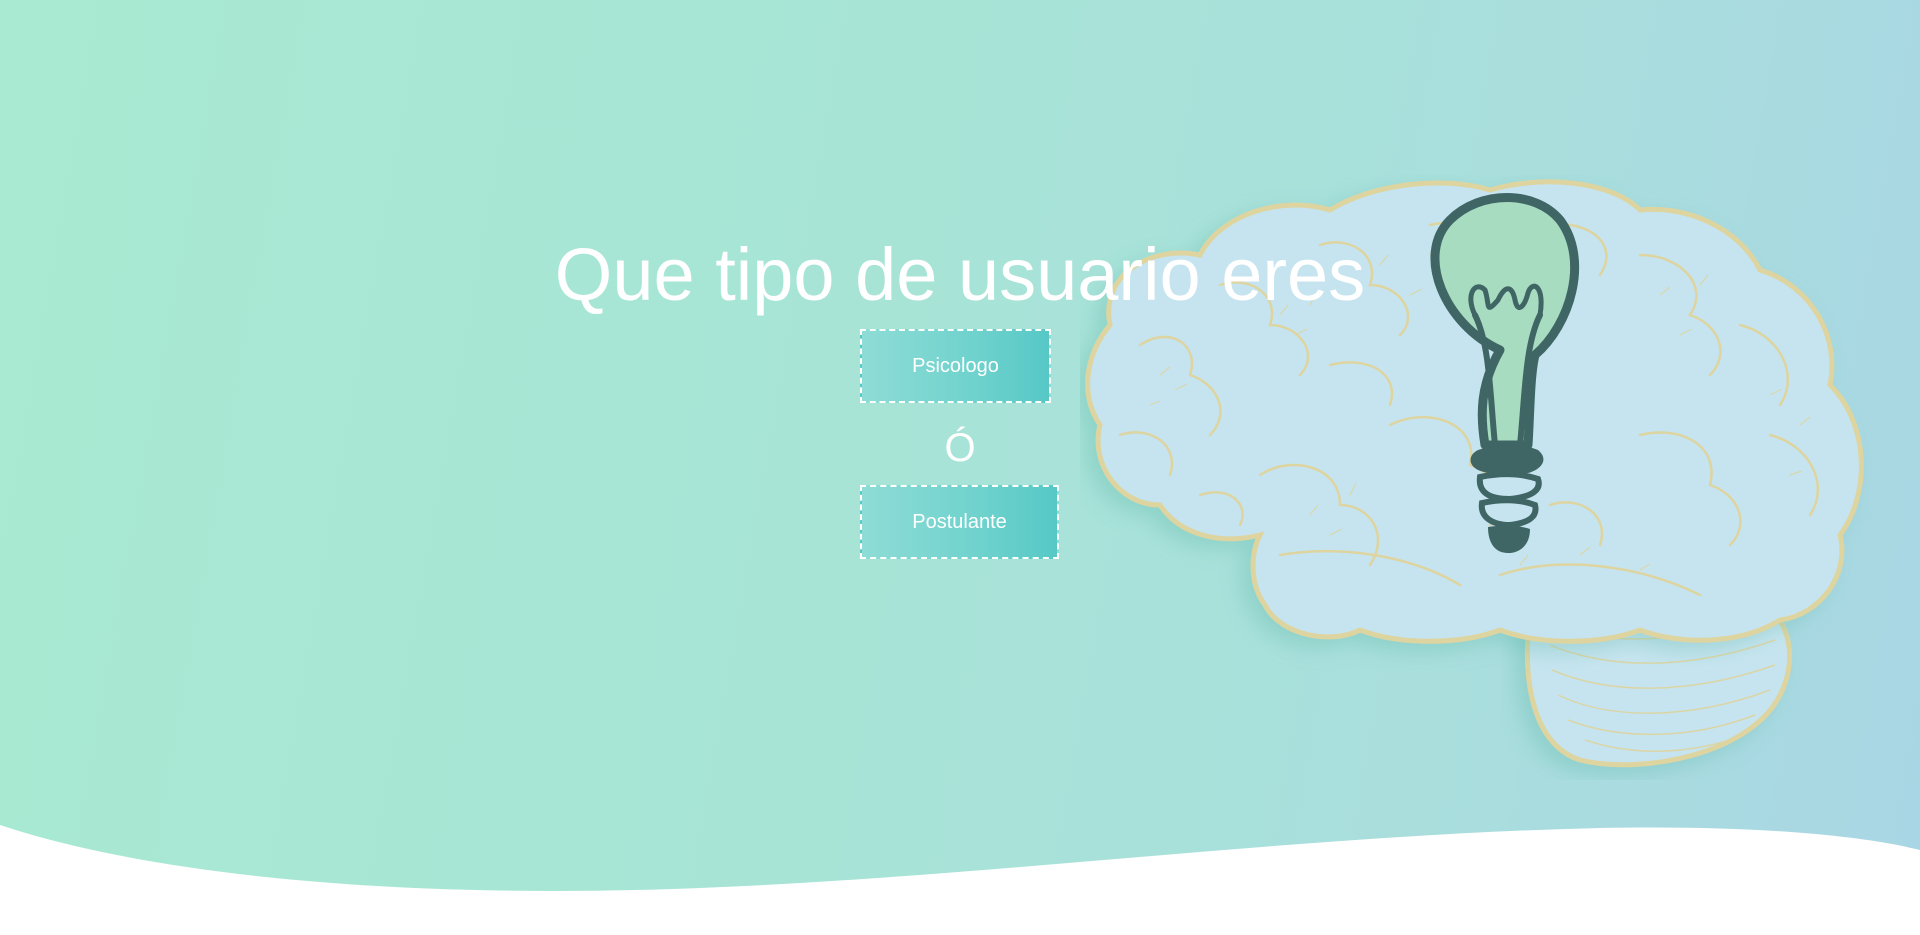 The height and width of the screenshot is (935, 1920). Describe the element at coordinates (960, 274) in the screenshot. I see `page-title: Que tipo de usuario eres` at that location.